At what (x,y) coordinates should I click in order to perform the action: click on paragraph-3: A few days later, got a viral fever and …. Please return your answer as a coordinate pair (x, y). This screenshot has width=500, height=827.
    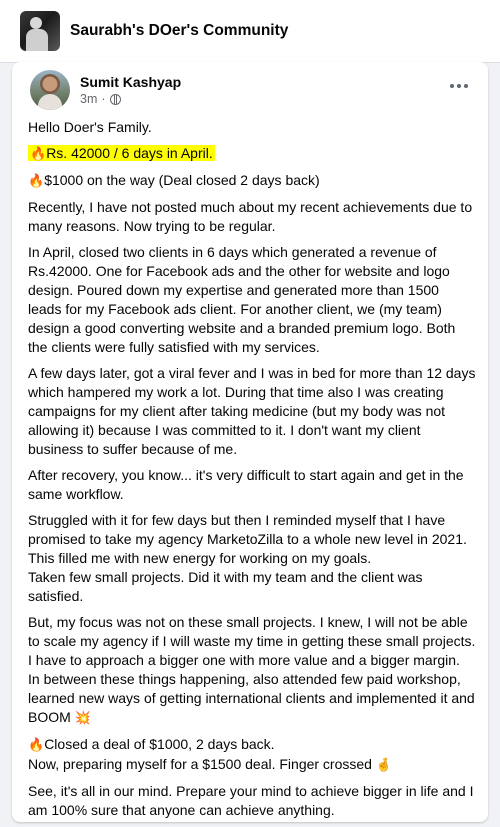
    Looking at the image, I should click on (254, 411).